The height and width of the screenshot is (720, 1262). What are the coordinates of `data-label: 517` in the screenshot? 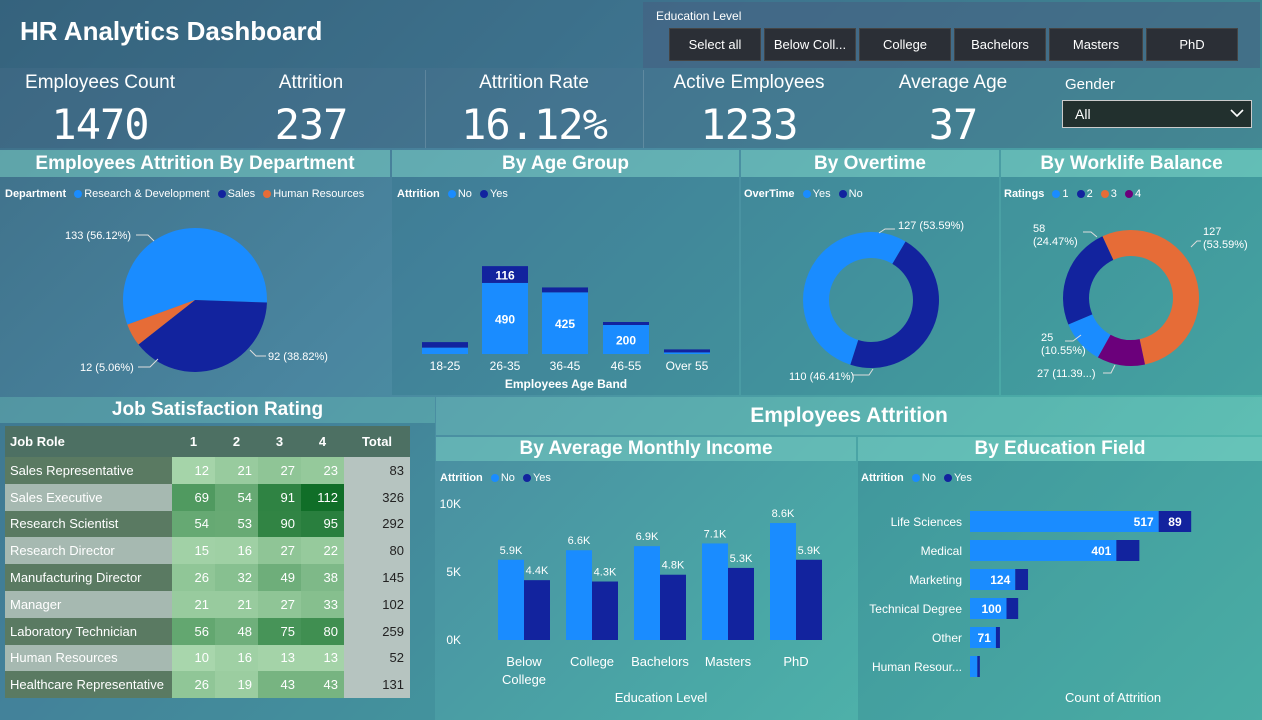 It's located at (1144, 522).